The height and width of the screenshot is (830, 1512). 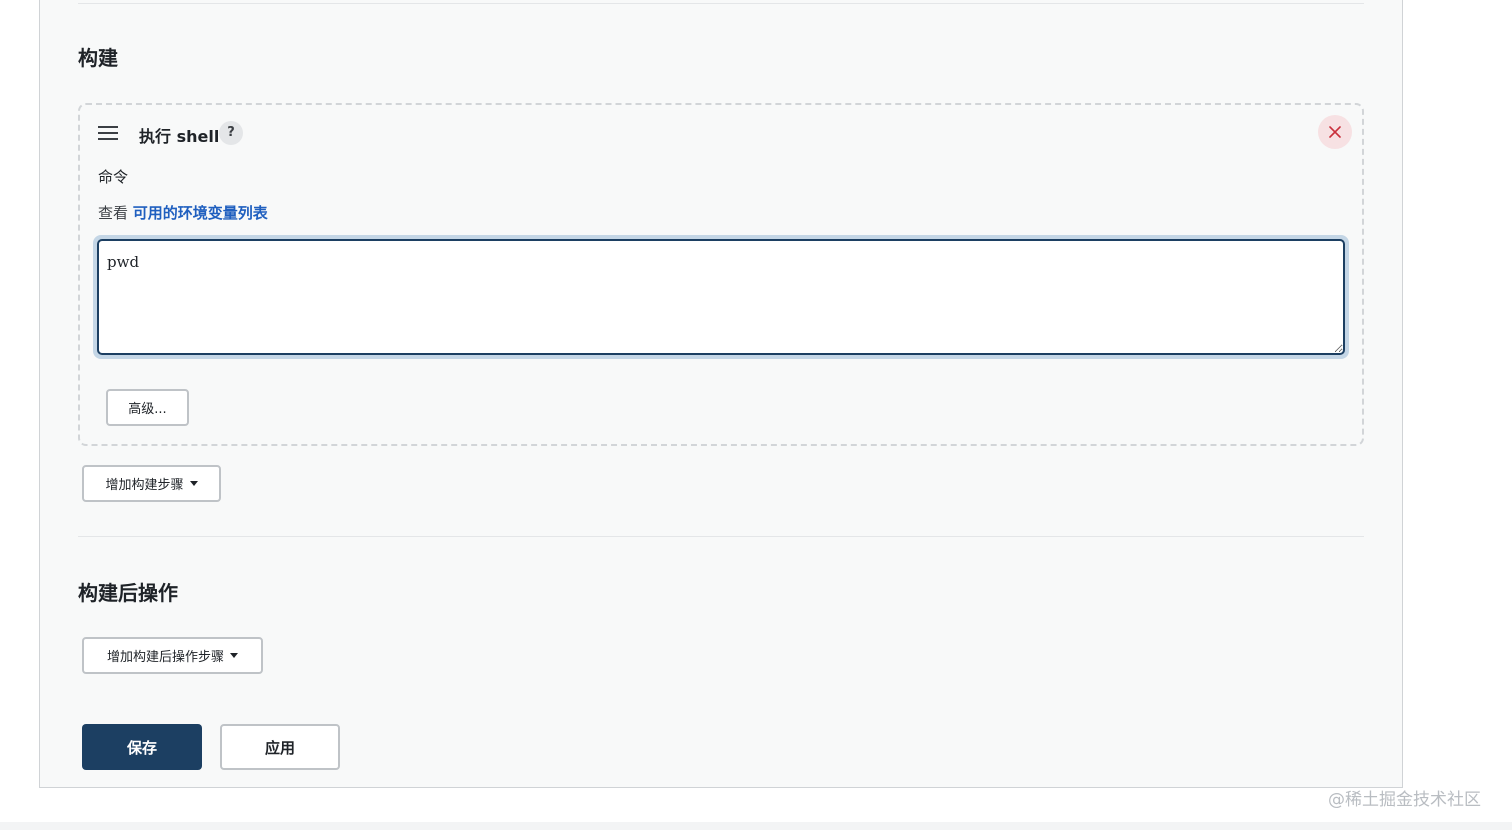 I want to click on watermark: @稀土掘金技术社区, so click(x=1404, y=800).